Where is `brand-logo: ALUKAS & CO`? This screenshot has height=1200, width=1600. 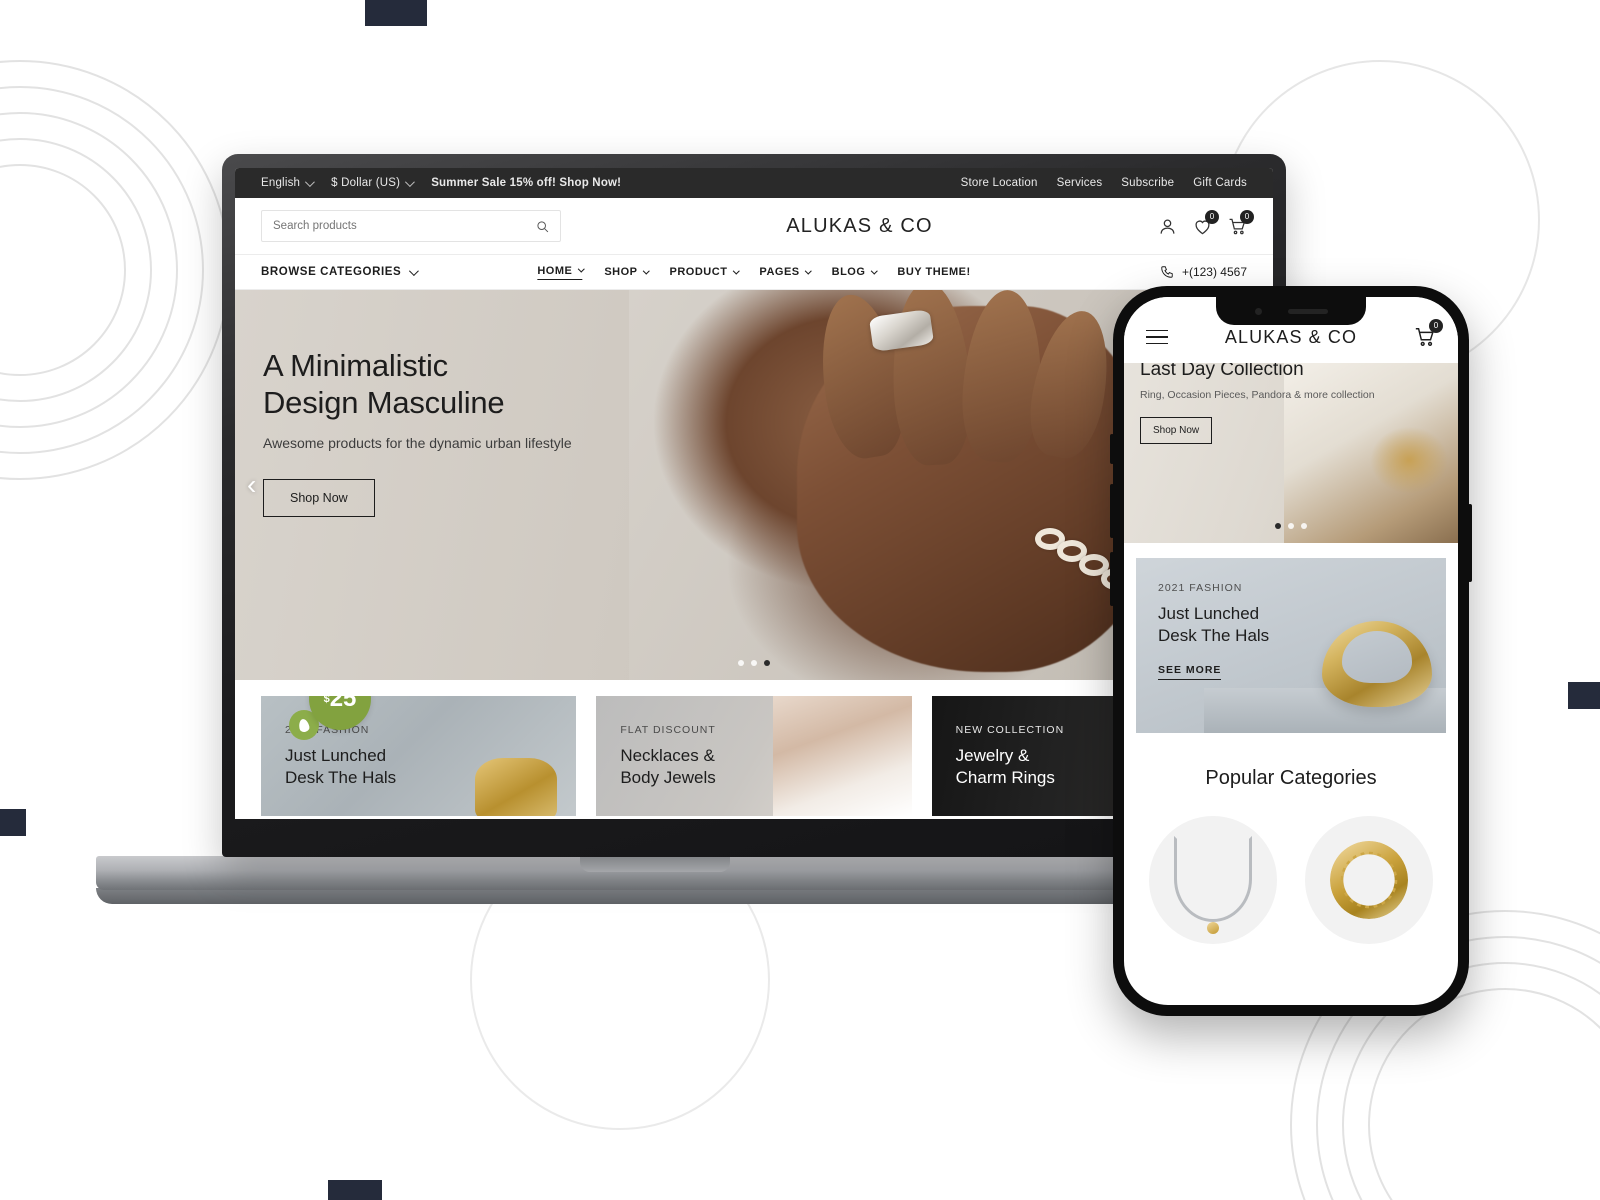 brand-logo: ALUKAS & CO is located at coordinates (859, 226).